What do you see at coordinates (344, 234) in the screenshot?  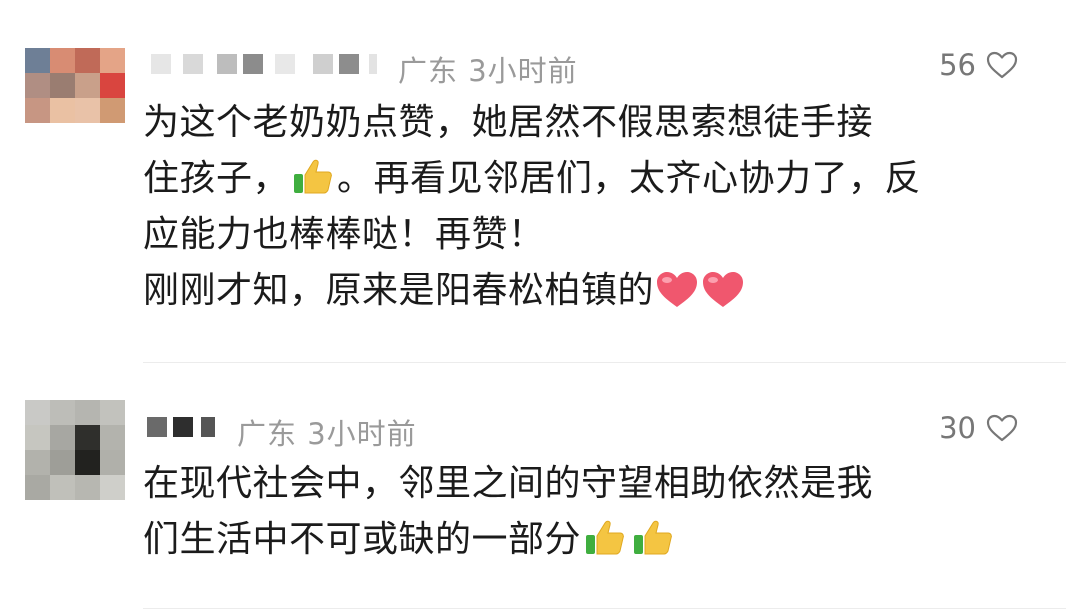 I see `comment-line: 应能力也棒棒哒！再赞！` at bounding box center [344, 234].